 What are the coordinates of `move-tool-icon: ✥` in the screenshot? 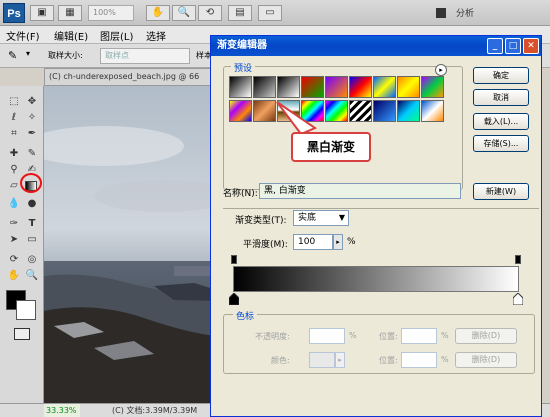 It's located at (32, 101).